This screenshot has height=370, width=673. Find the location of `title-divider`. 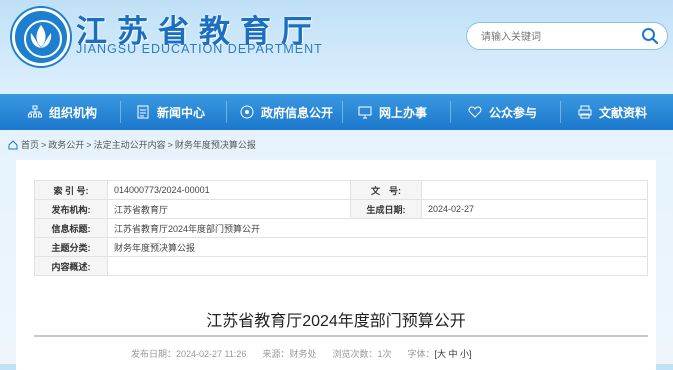

title-divider is located at coordinates (341, 336).